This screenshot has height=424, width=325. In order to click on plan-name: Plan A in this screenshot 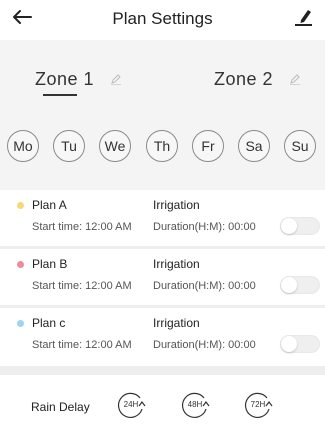, I will do `click(49, 205)`.